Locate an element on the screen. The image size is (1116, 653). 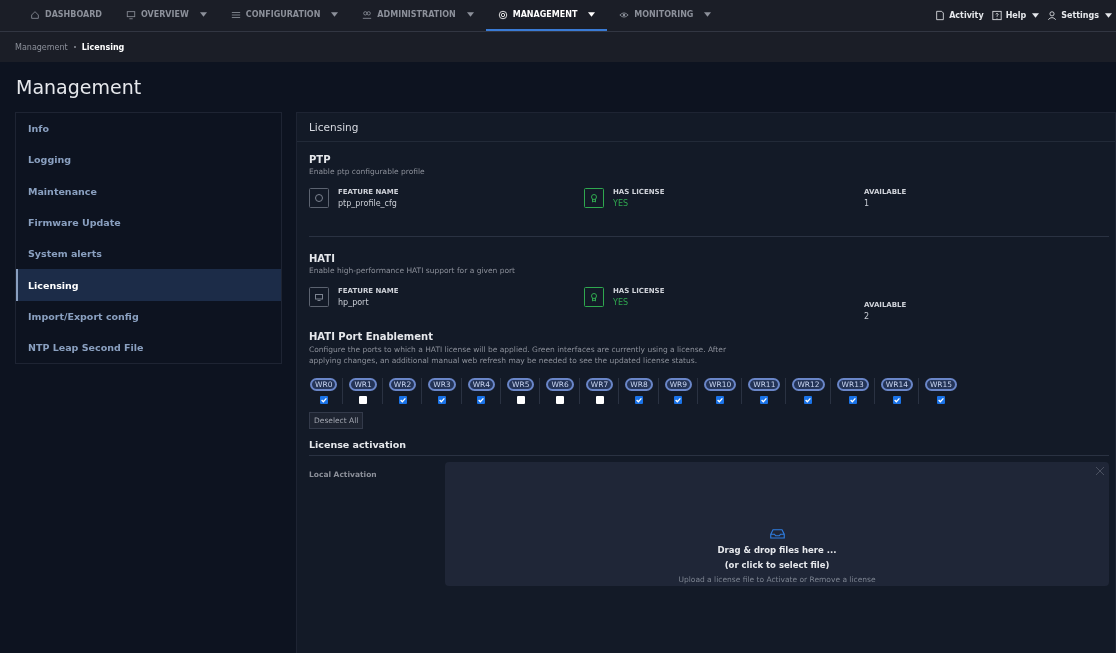
header-menu-item: Help is located at coordinates (1015, 15).